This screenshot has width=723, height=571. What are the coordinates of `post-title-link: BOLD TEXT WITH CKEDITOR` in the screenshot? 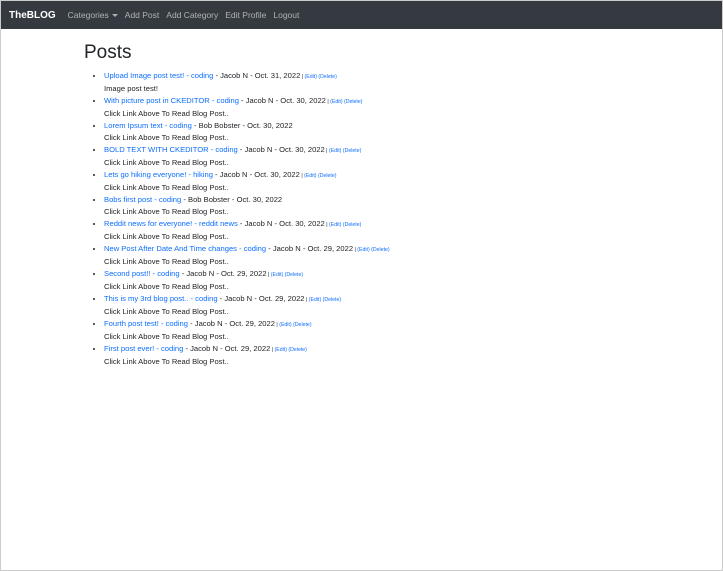 It's located at (156, 149).